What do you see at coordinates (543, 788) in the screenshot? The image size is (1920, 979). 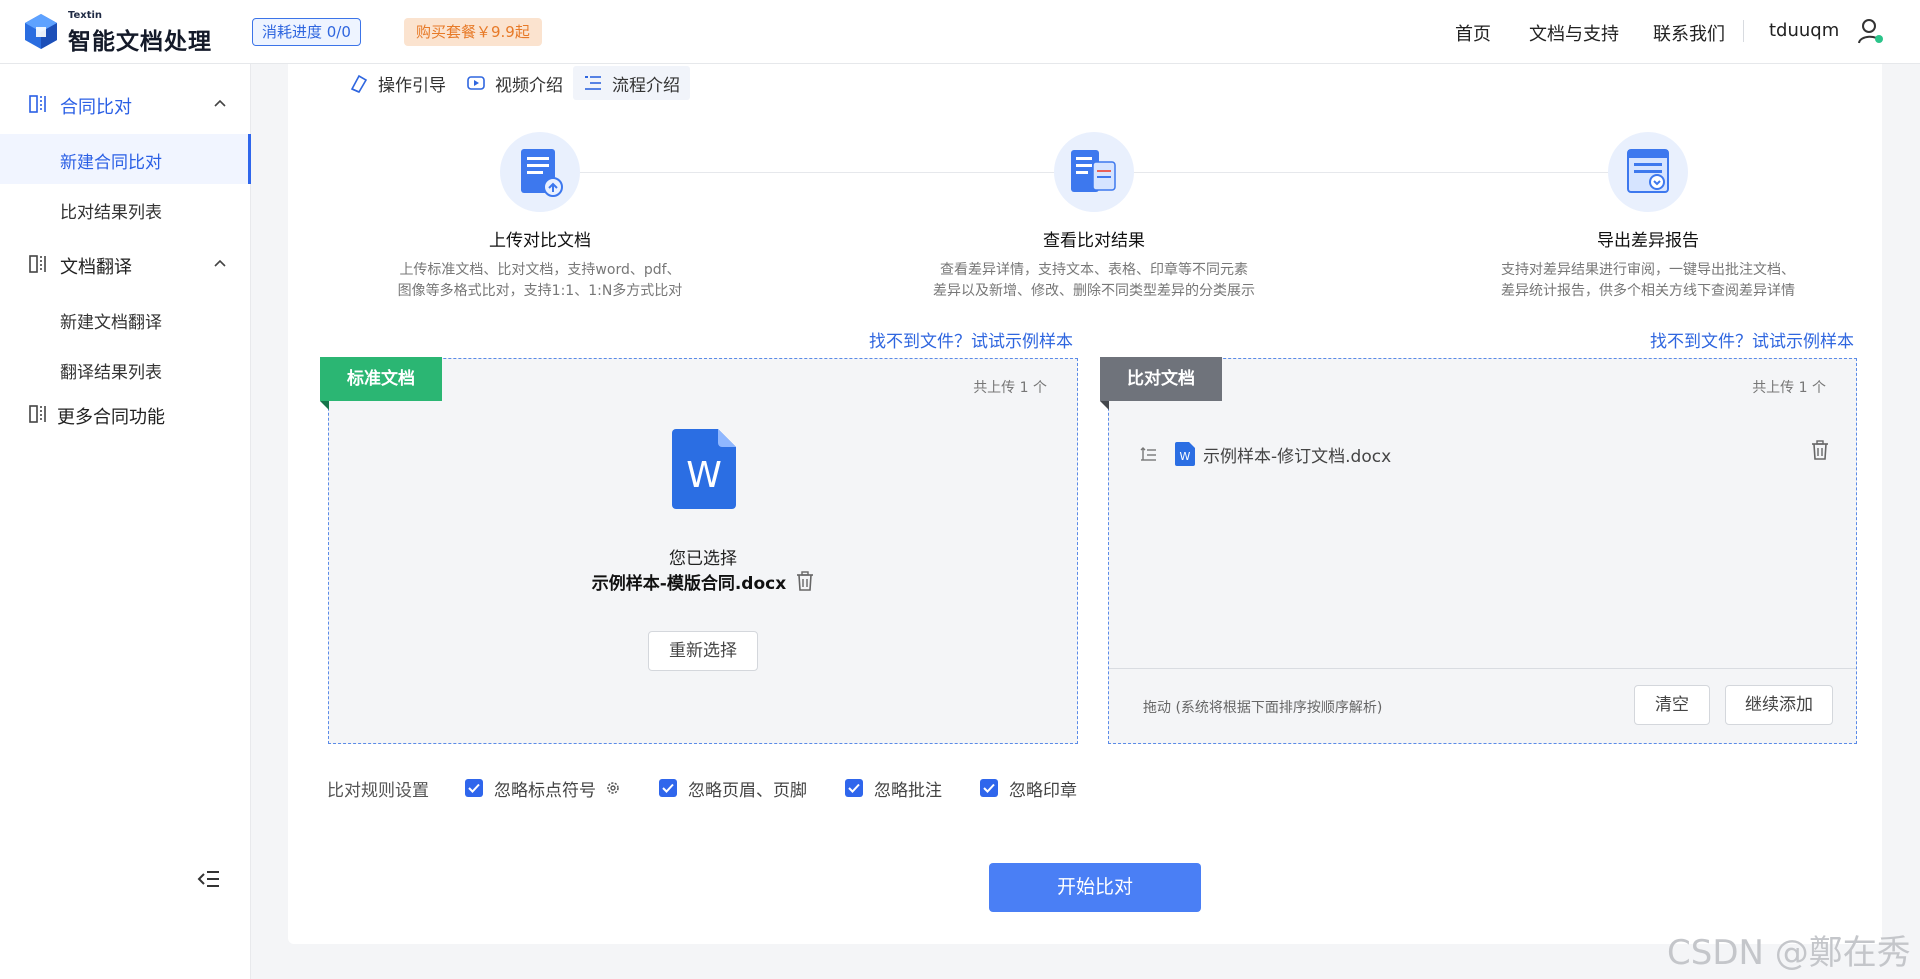 I see `rule-ignore-punctuation: 忽略标点符号` at bounding box center [543, 788].